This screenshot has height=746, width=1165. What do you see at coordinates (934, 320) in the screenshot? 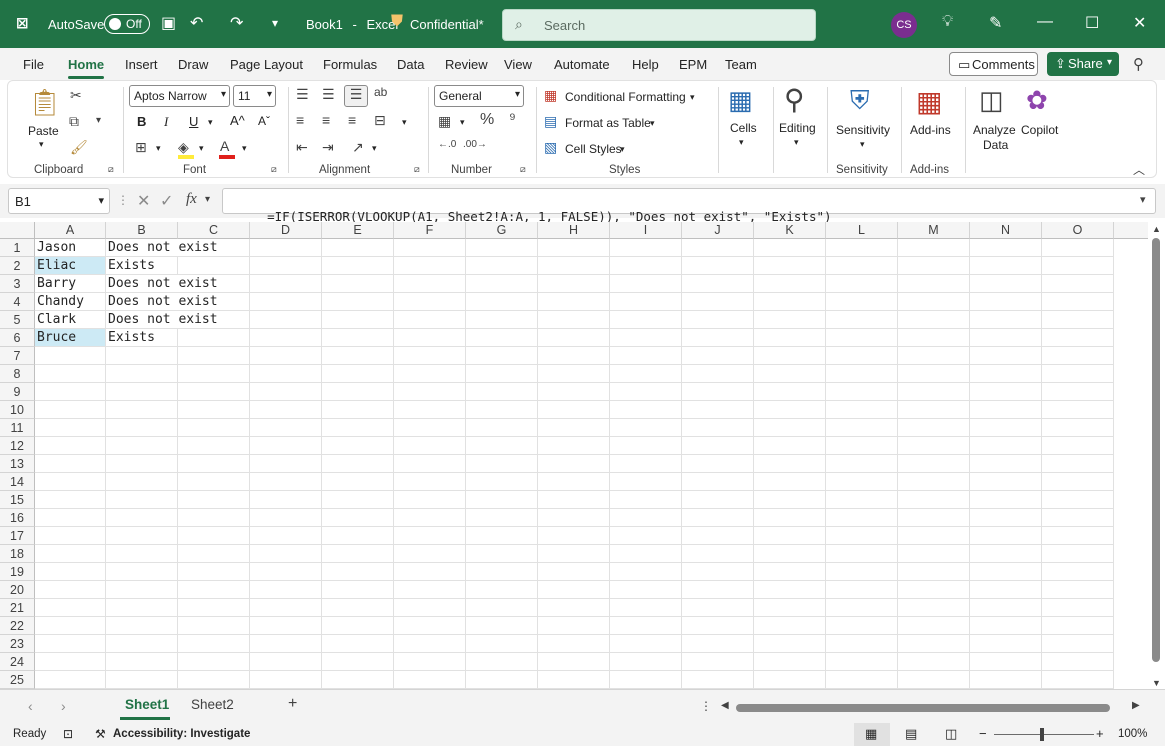
I see `cell-m5` at bounding box center [934, 320].